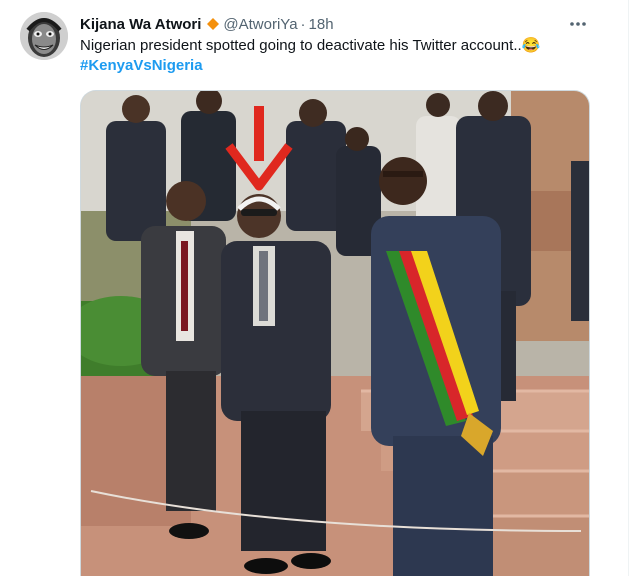 This screenshot has height=576, width=629. I want to click on avatar, so click(44, 36).